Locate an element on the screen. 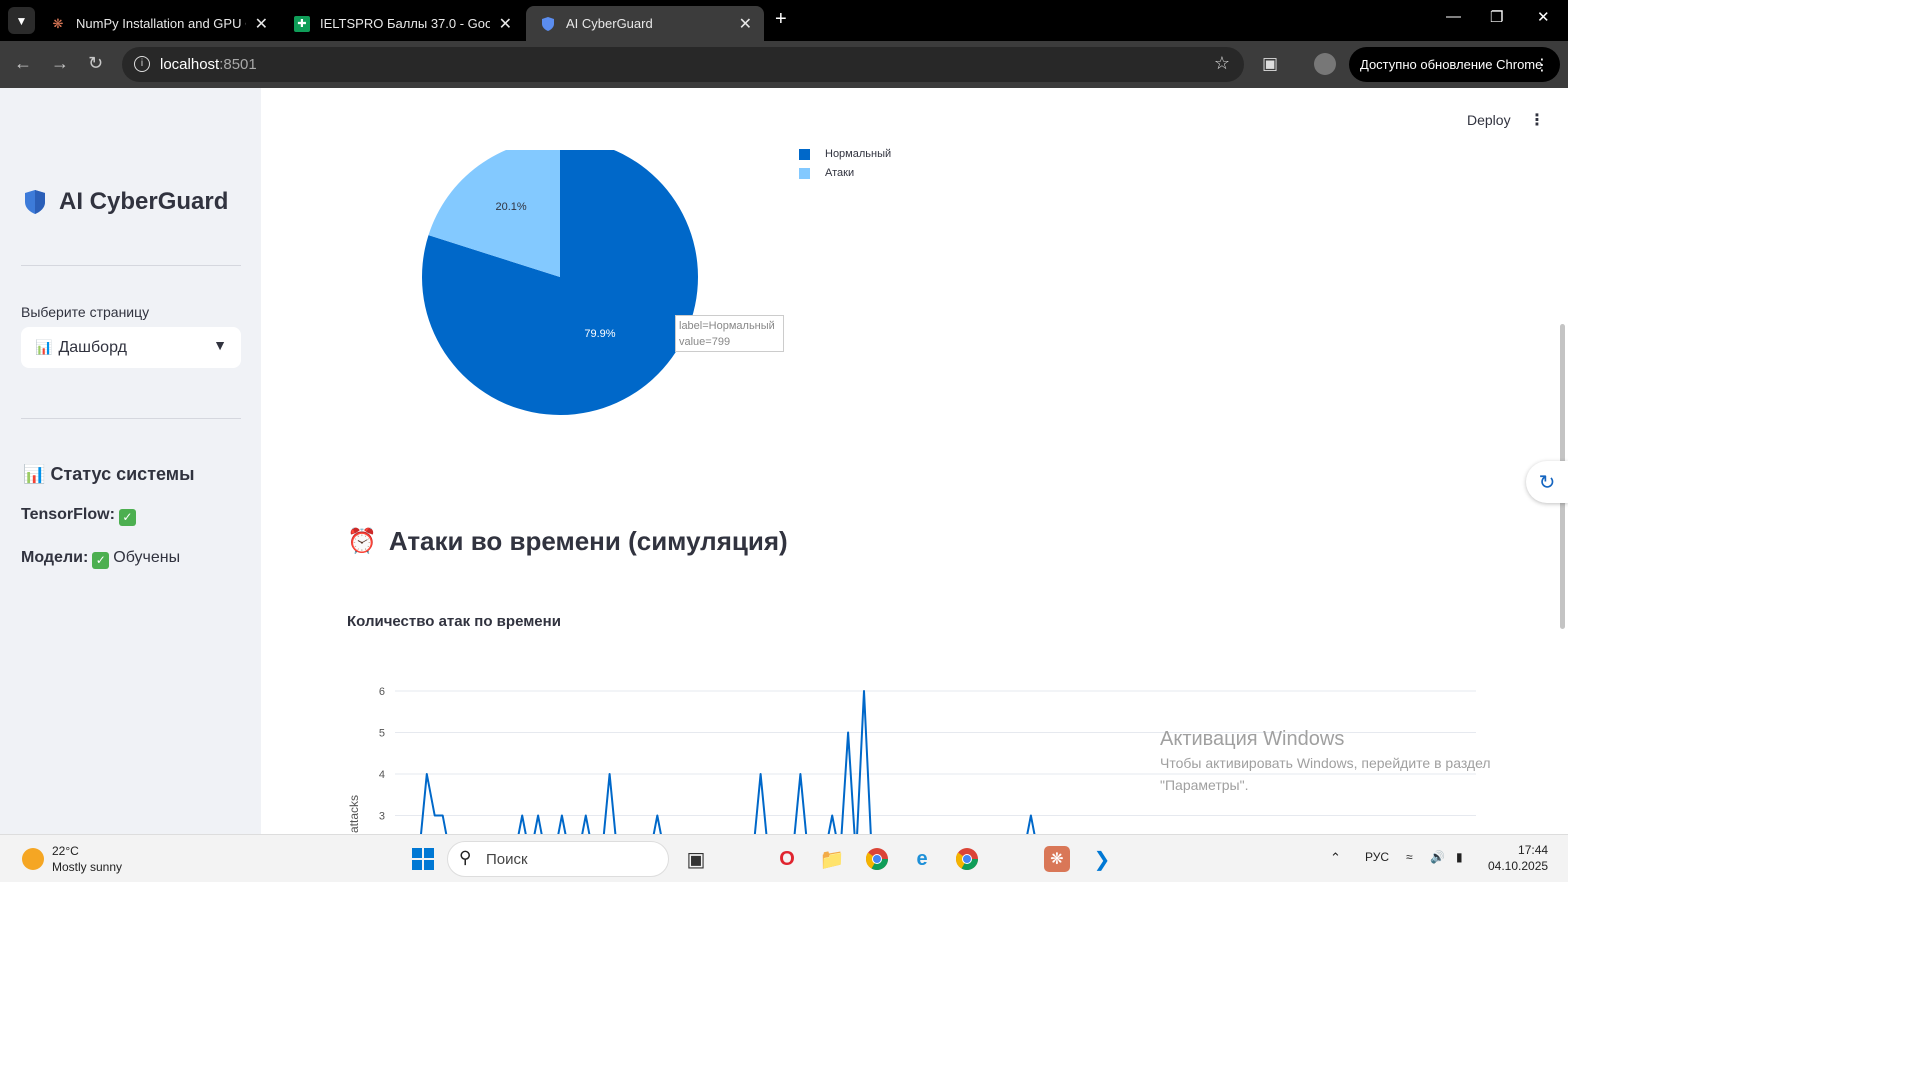 The width and height of the screenshot is (1920, 1080). page-select: 📊 Дашборд ▼ is located at coordinates (131, 347).